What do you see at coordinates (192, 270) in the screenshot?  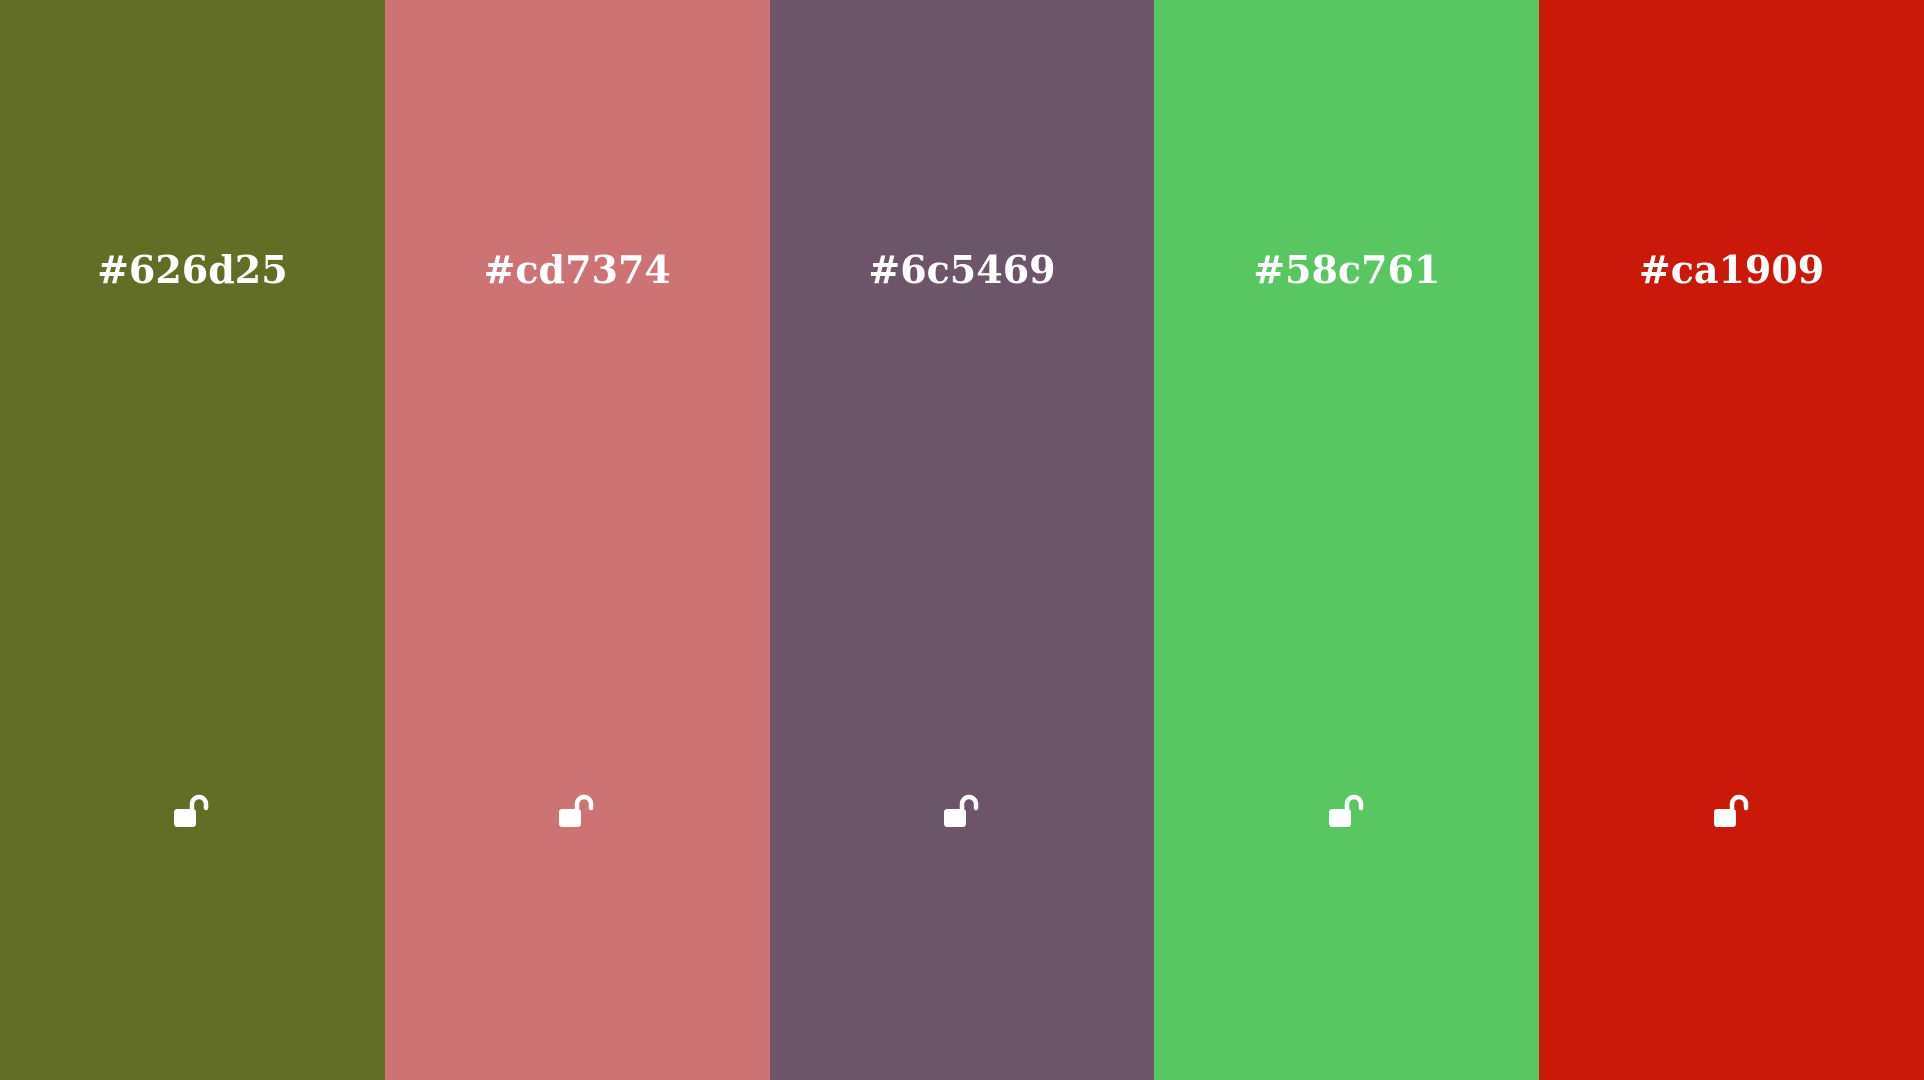 I see `hex-code-label: #626d25` at bounding box center [192, 270].